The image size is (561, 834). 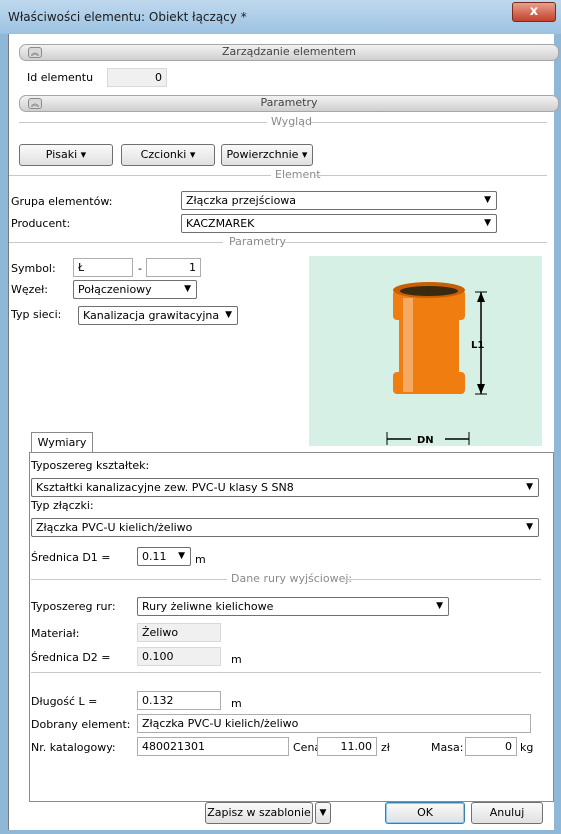 What do you see at coordinates (347, 746) in the screenshot?
I see `price-field: 11.00` at bounding box center [347, 746].